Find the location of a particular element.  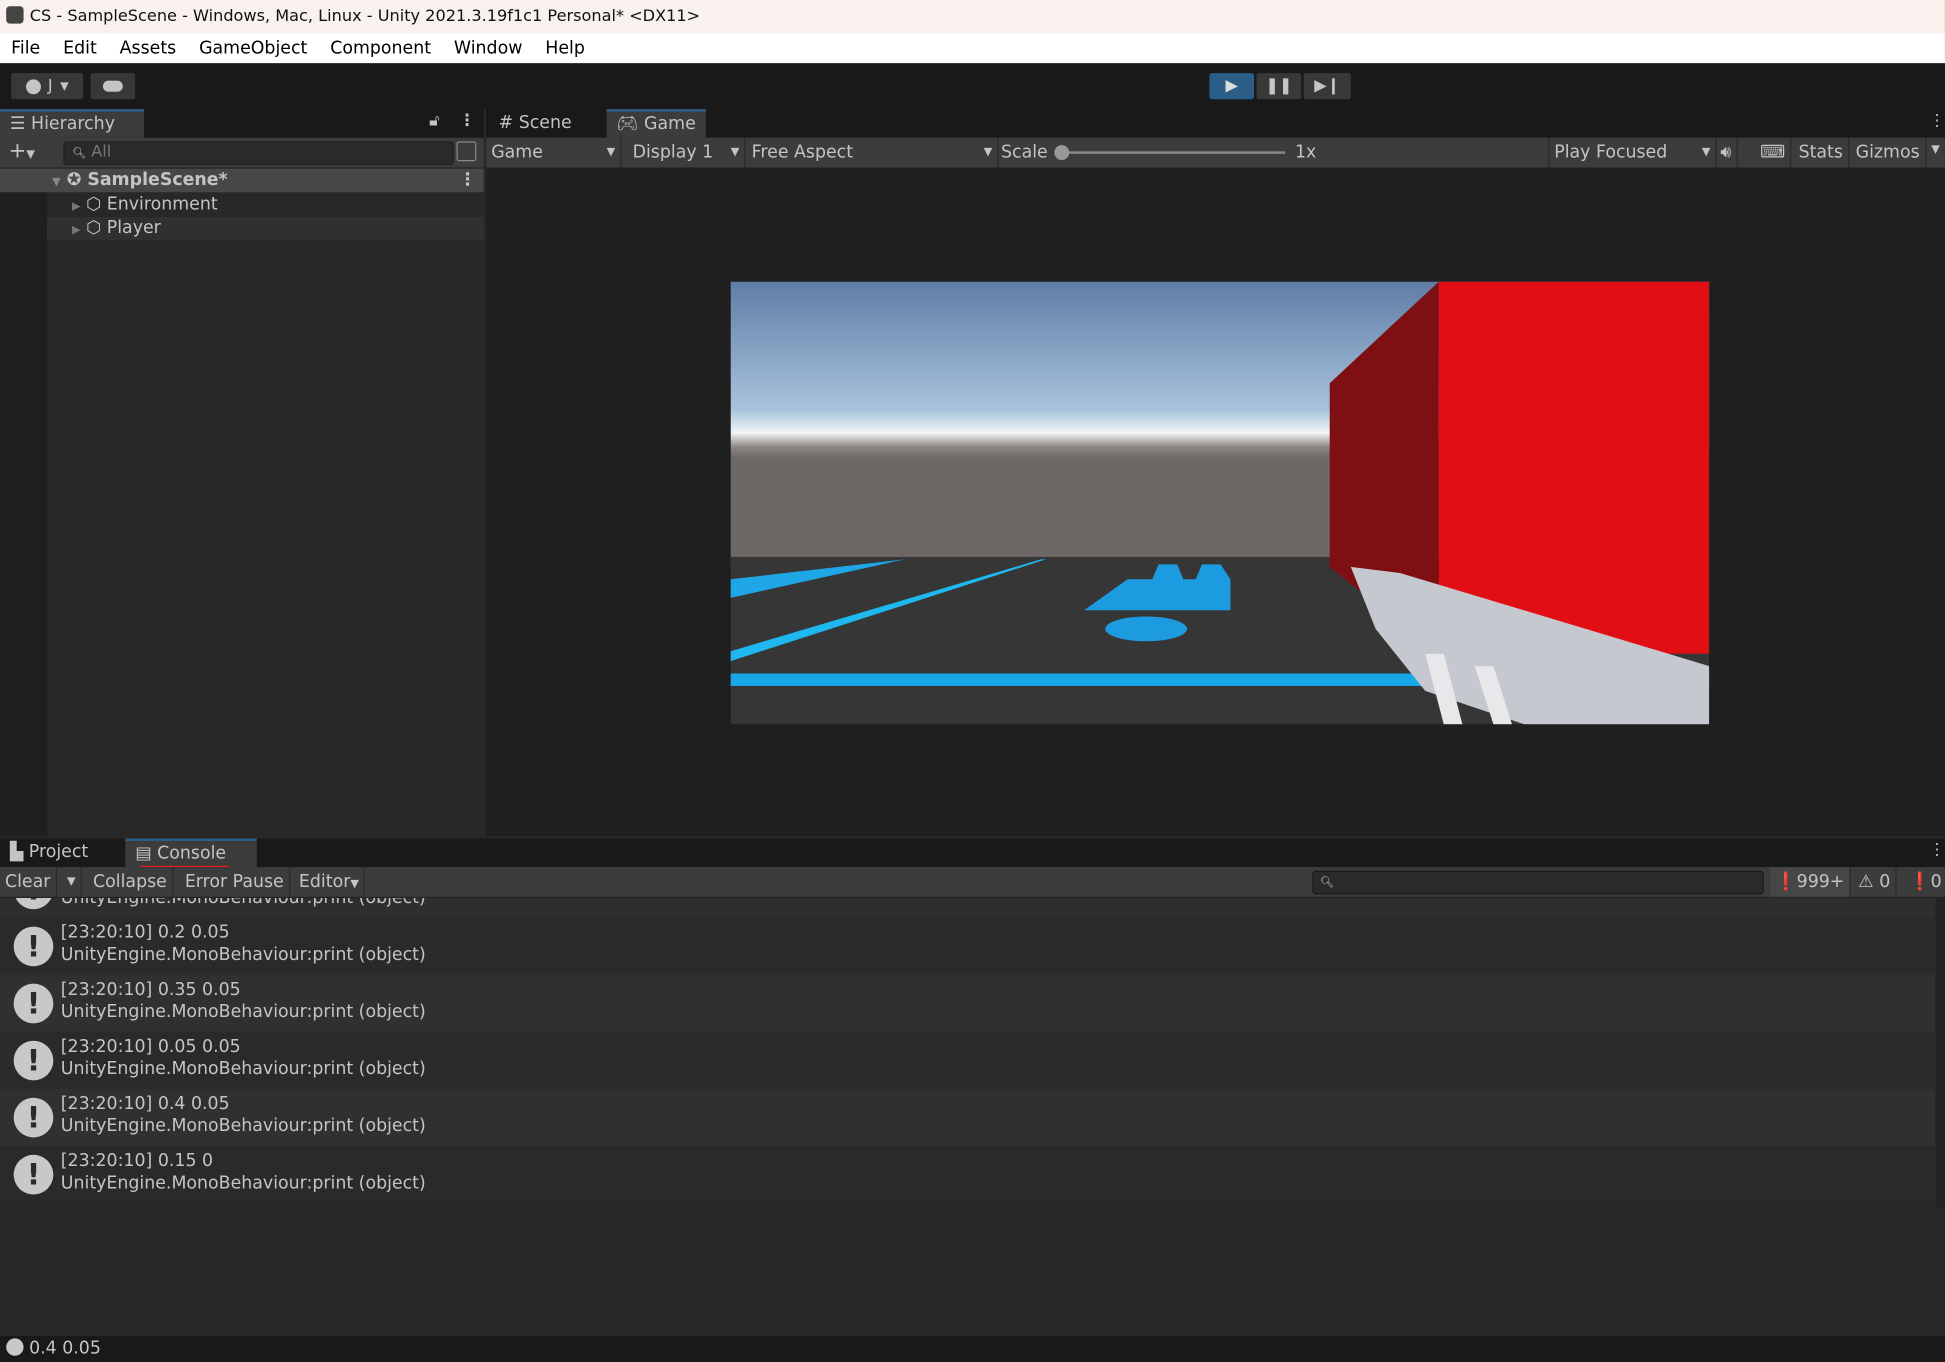

gizmos-button: Gizmos is located at coordinates (1888, 152).